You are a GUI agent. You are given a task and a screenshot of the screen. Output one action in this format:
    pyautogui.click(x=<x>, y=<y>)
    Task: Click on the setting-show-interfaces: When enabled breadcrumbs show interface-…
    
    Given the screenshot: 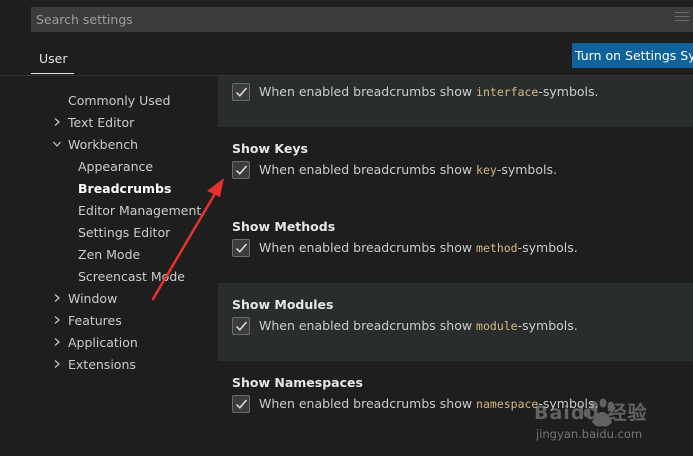 What is the action you would take?
    pyautogui.click(x=455, y=101)
    